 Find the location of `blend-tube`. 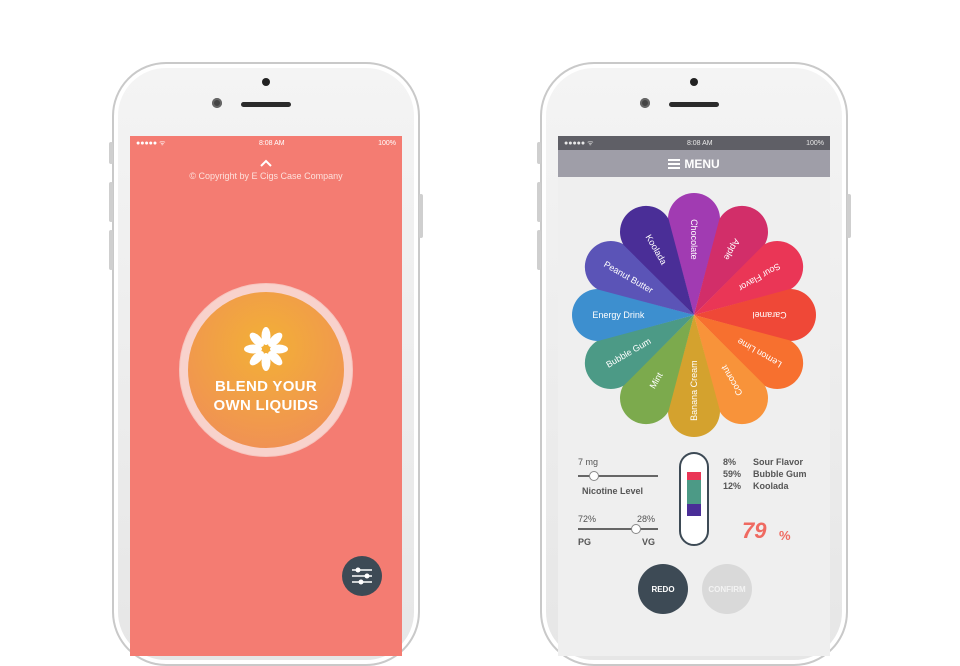

blend-tube is located at coordinates (694, 499).